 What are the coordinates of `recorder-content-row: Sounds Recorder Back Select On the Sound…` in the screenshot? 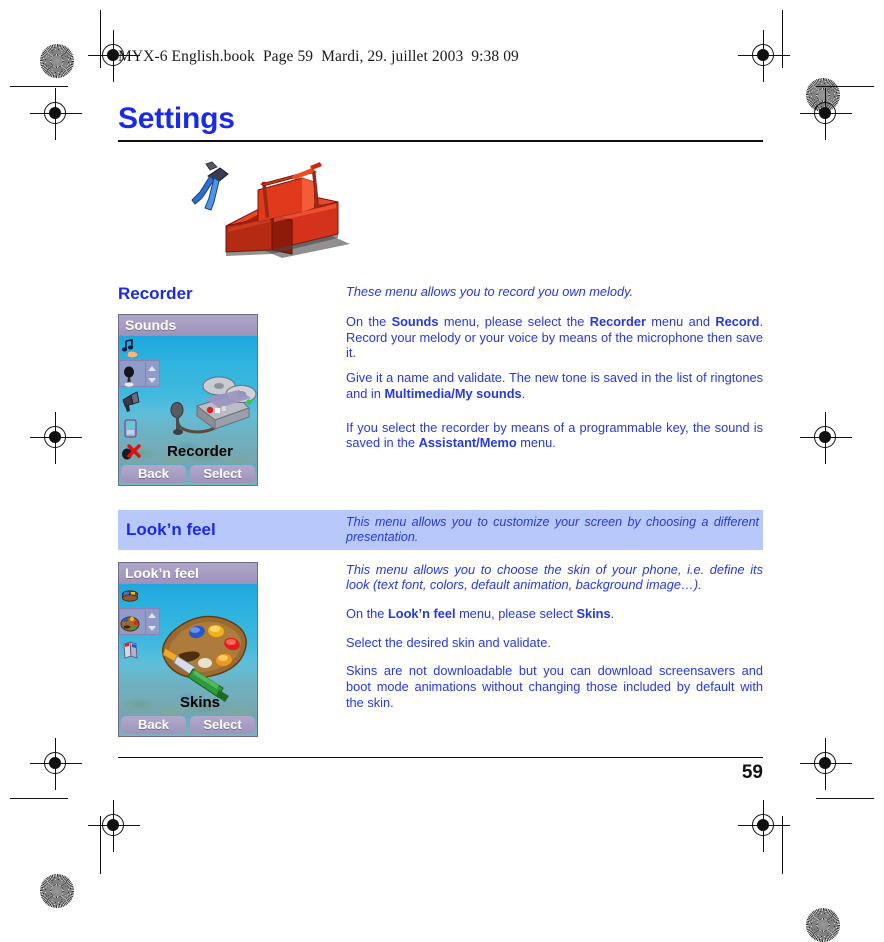 It's located at (440, 400).